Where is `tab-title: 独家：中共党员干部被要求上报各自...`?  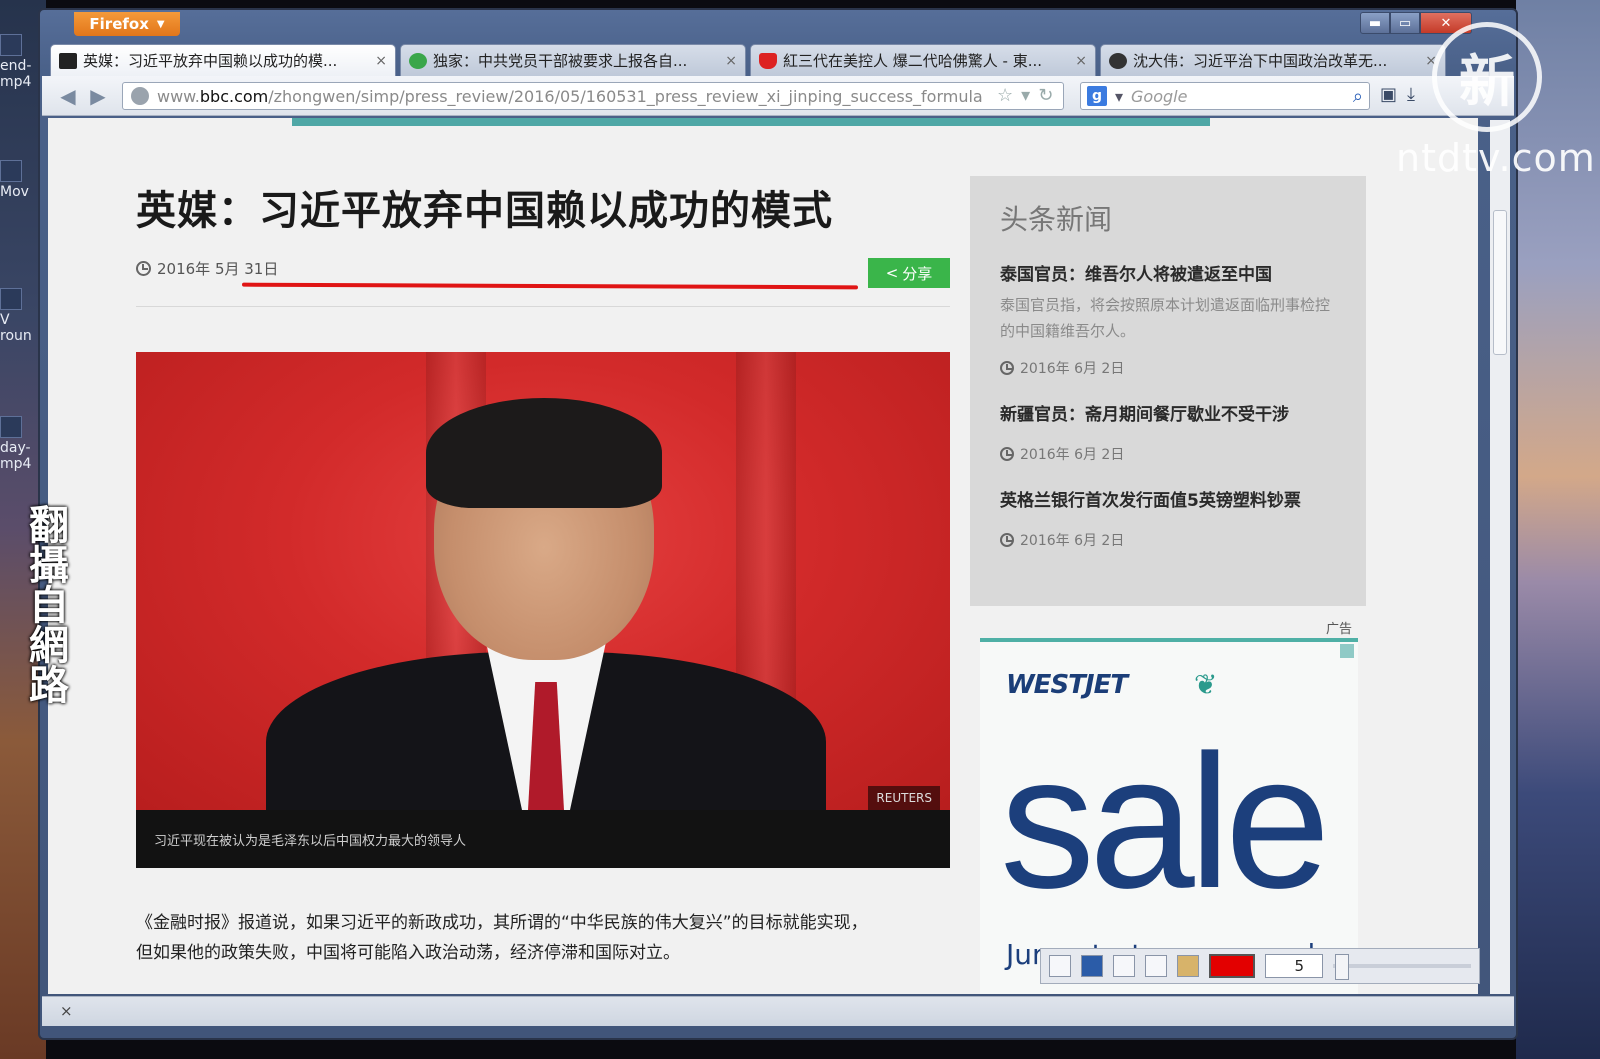
tab-title: 独家：中共党员干部被要求上报各自... is located at coordinates (560, 61).